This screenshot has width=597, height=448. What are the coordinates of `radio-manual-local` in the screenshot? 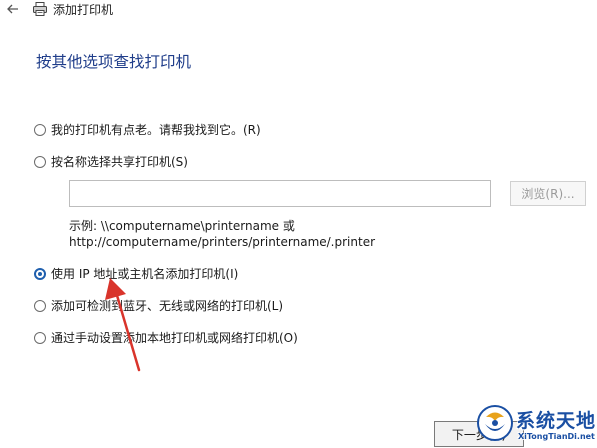 It's located at (40, 337).